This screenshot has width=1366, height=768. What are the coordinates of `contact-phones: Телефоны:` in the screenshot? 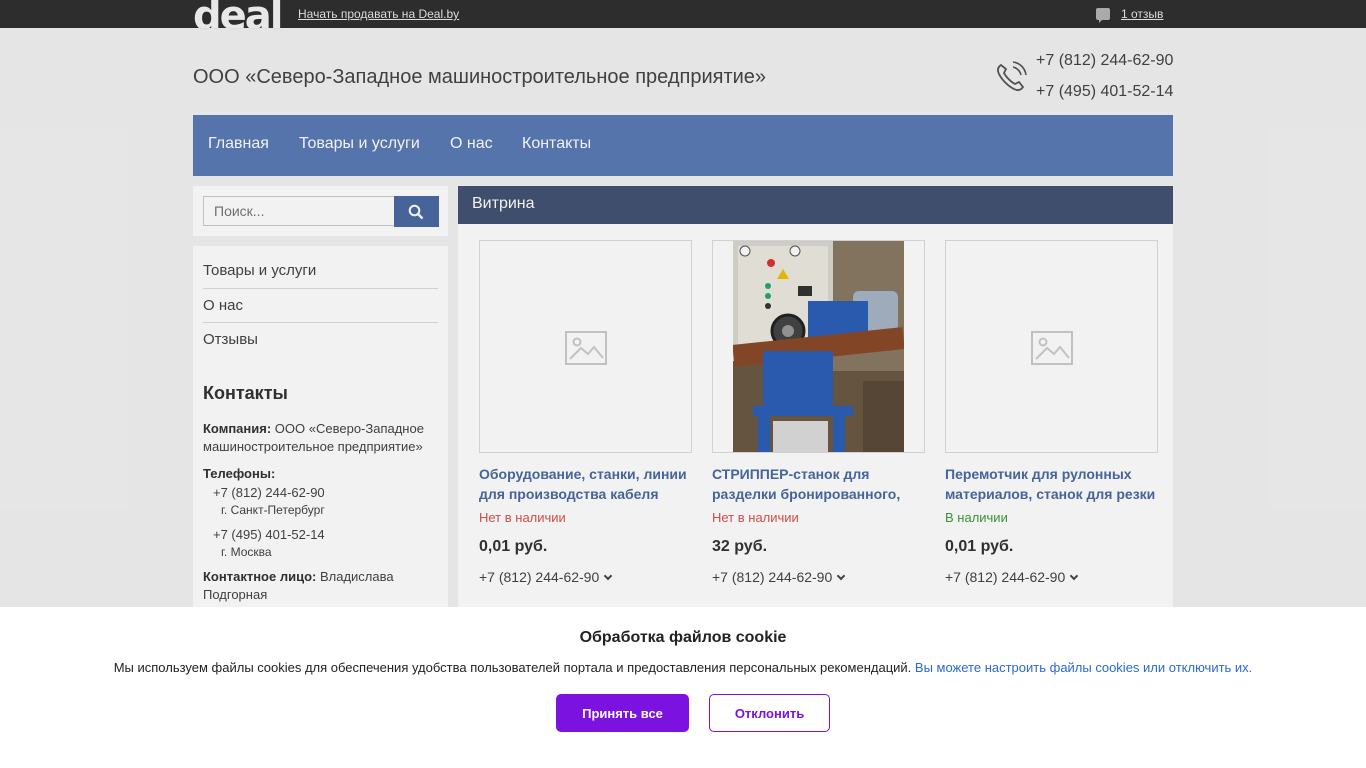 It's located at (320, 474).